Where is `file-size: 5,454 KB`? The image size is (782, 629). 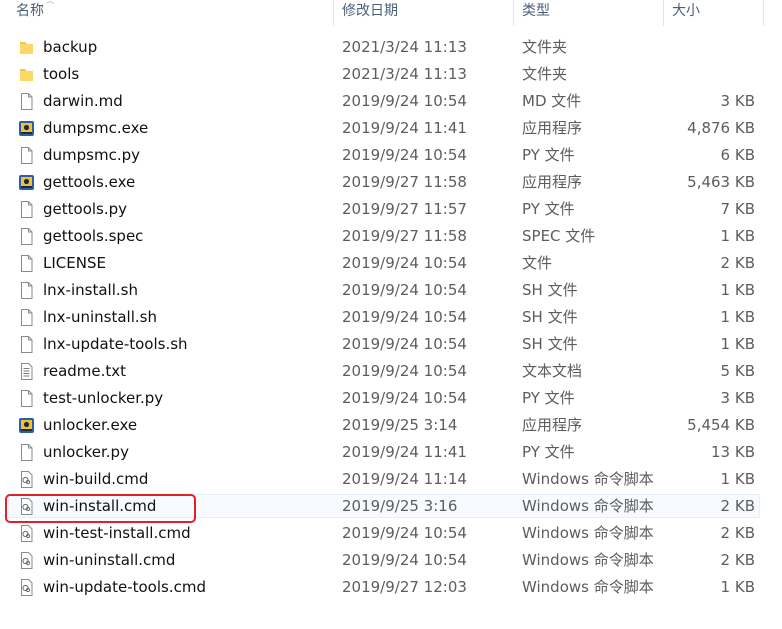 file-size: 5,454 KB is located at coordinates (721, 425).